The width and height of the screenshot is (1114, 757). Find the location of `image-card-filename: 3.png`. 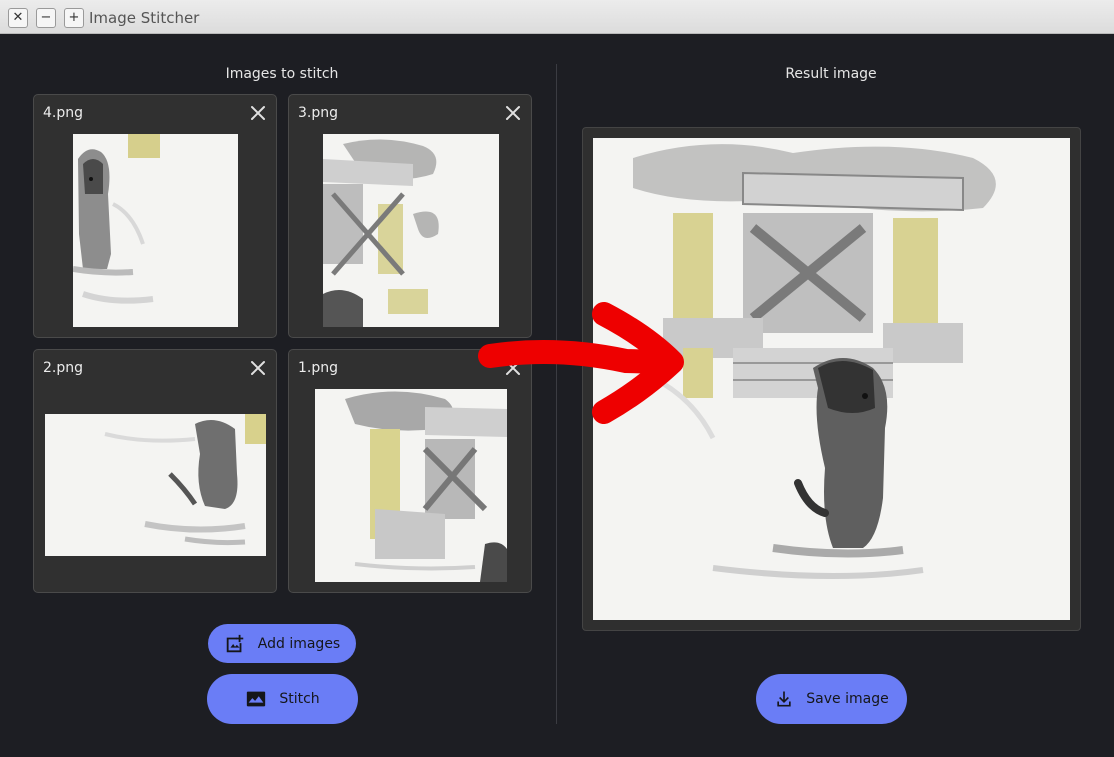

image-card-filename: 3.png is located at coordinates (318, 113).